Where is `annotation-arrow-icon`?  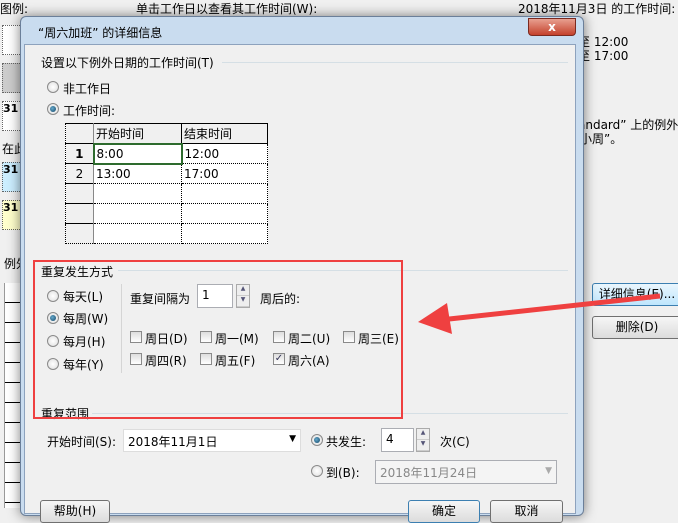 annotation-arrow-icon is located at coordinates (539, 313).